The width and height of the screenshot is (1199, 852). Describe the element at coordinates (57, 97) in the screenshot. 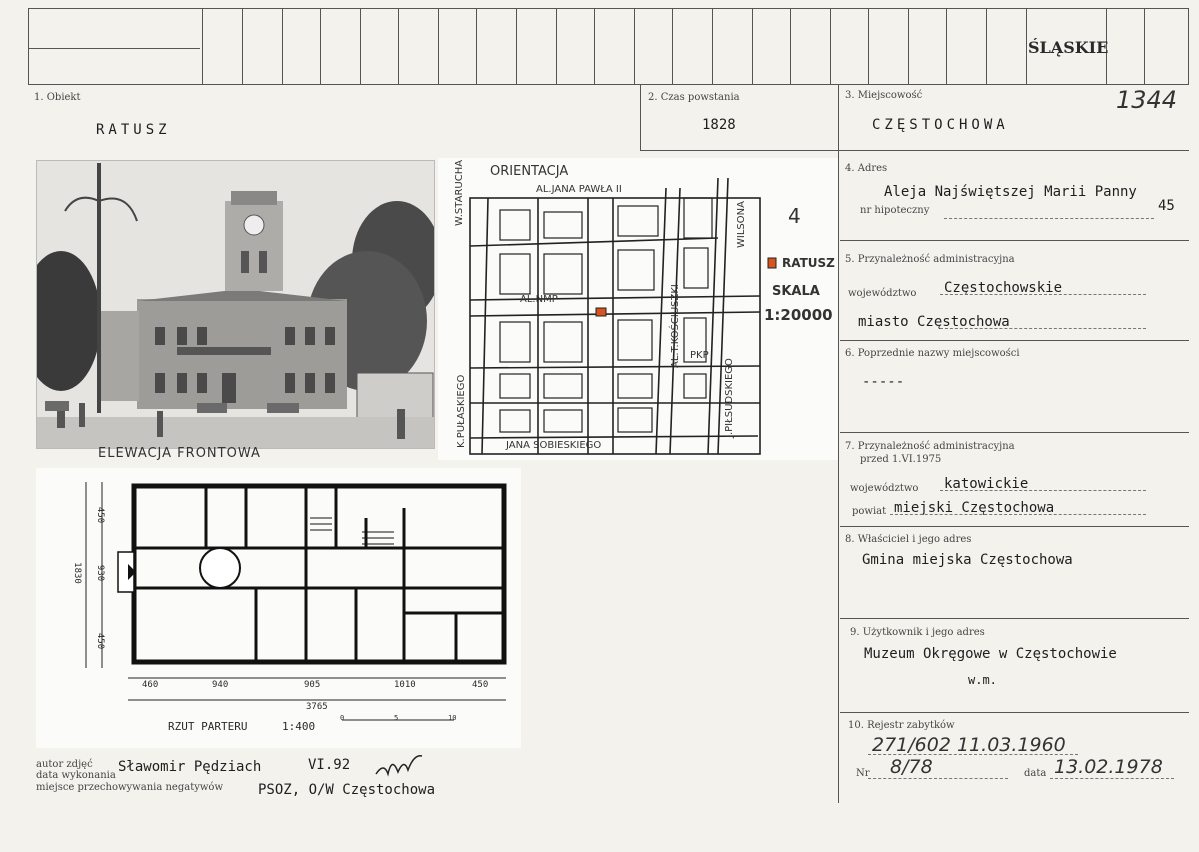

I see `obiekt-label: 1. Obiekt` at that location.